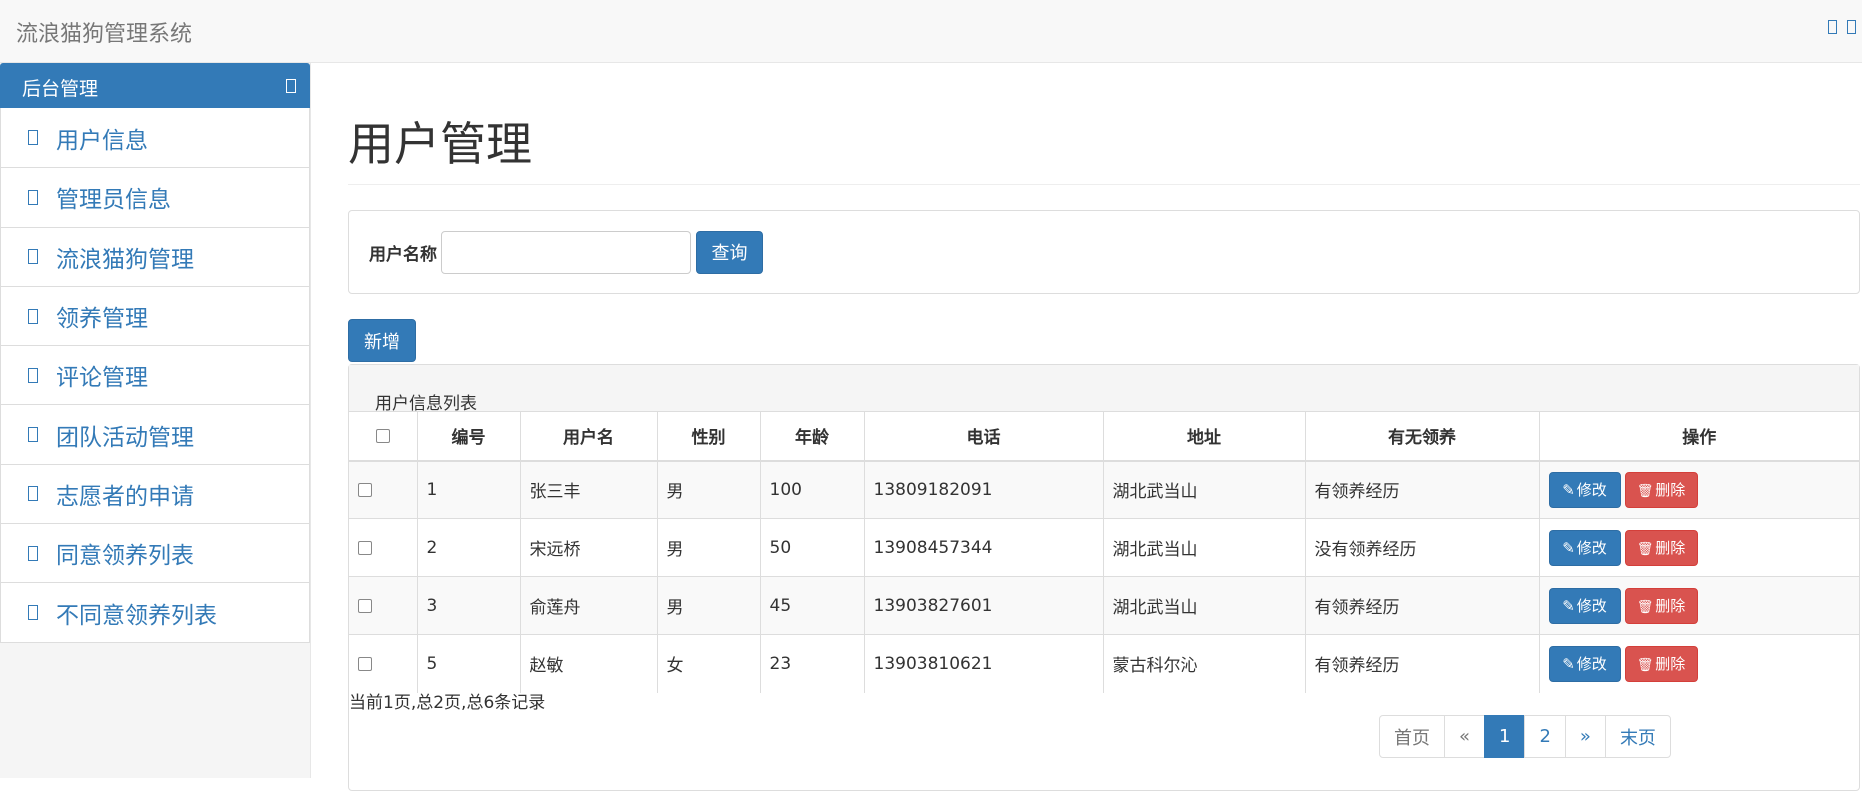  I want to click on table-row: 5 赵敏 女 23 13903810621 蒙古科尔沁 有领养经历 修改 删除, so click(1104, 663).